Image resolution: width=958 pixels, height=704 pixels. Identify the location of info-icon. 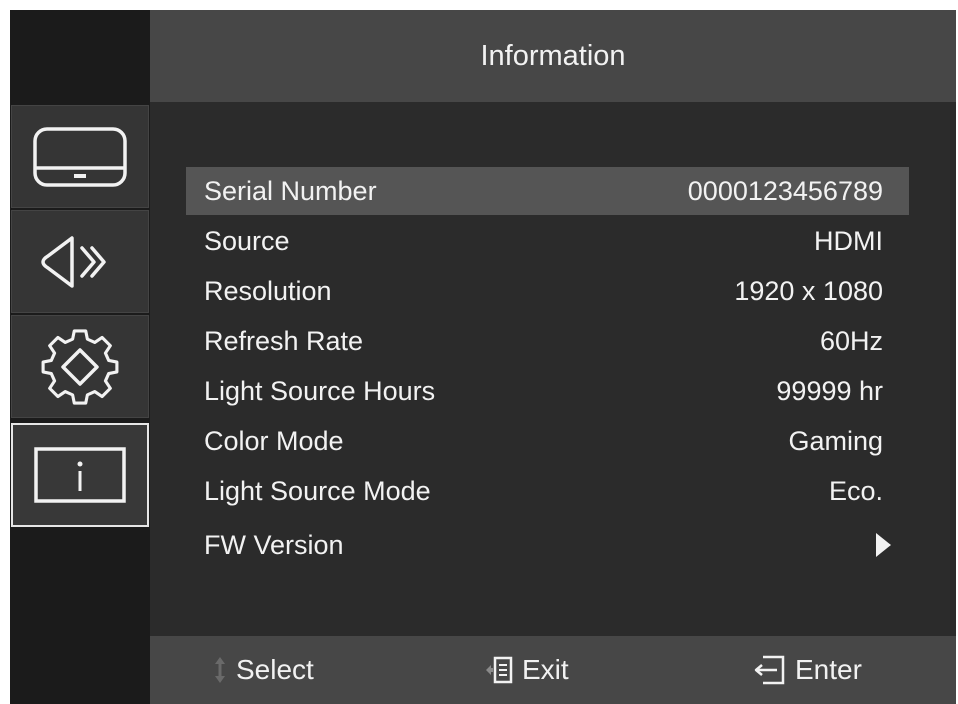
(80, 475).